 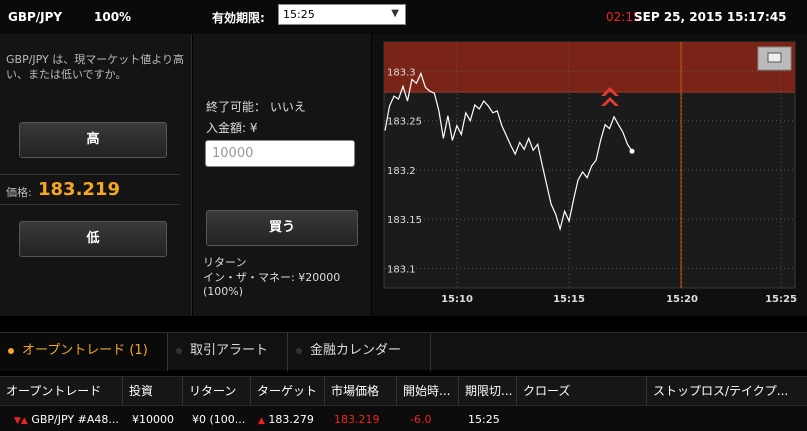 What do you see at coordinates (283, 392) in the screenshot?
I see `col-target: ターゲット` at bounding box center [283, 392].